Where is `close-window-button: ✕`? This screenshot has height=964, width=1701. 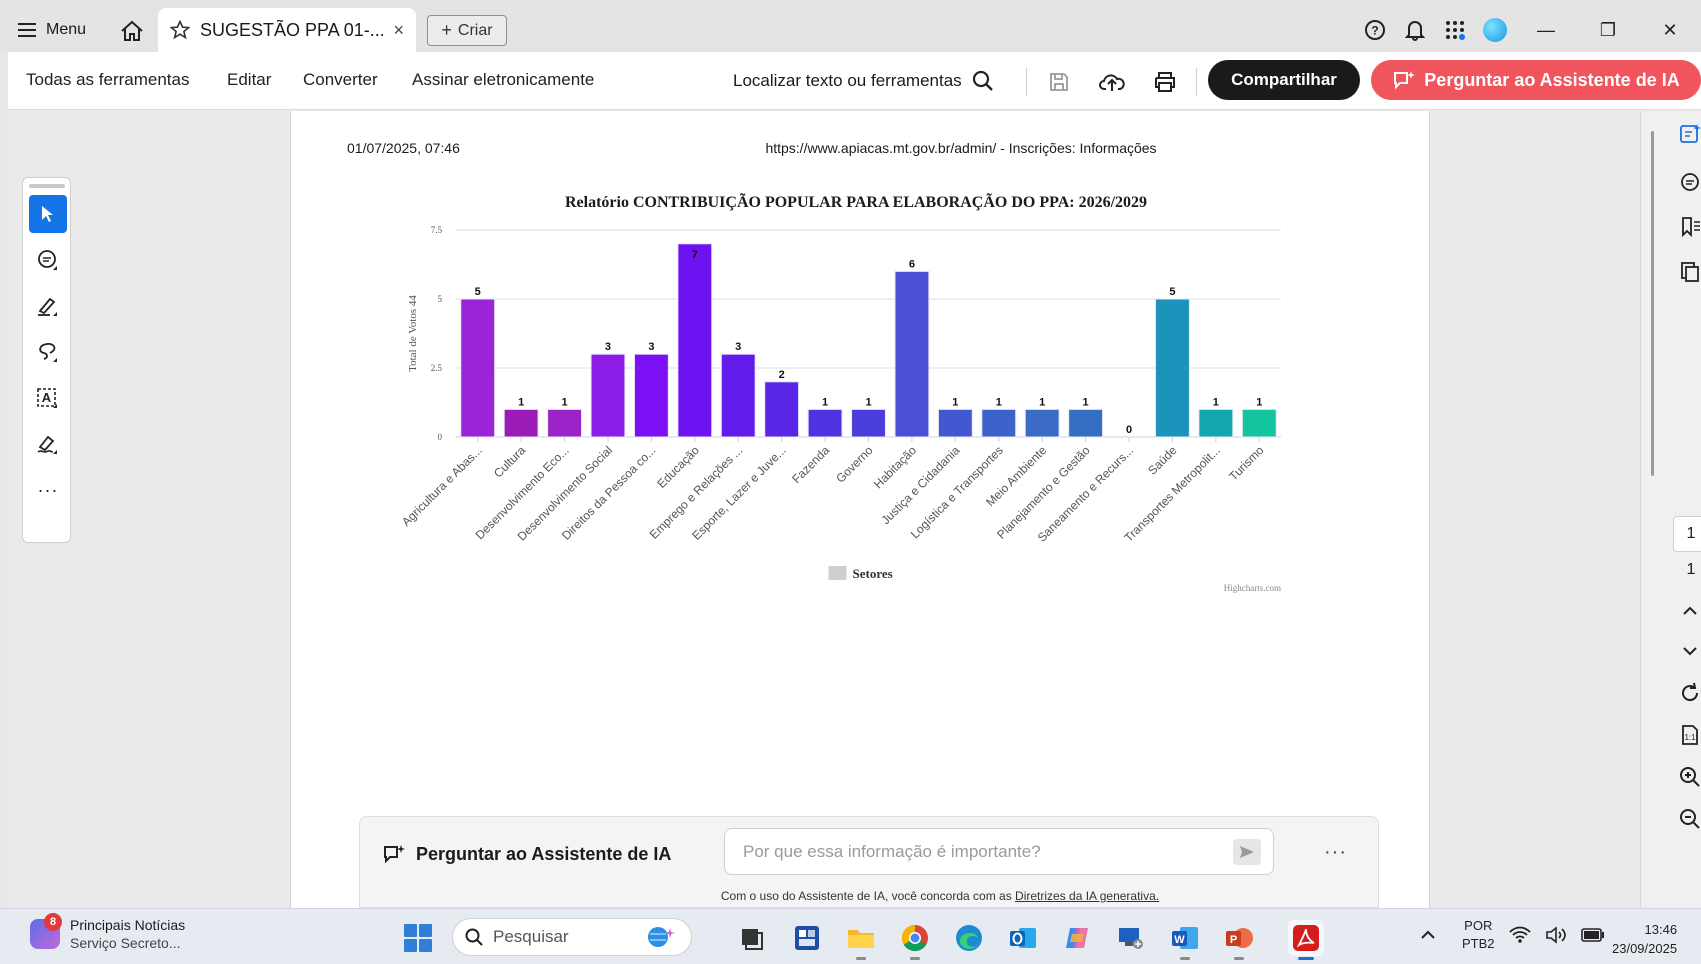
close-window-button: ✕ is located at coordinates (1670, 30).